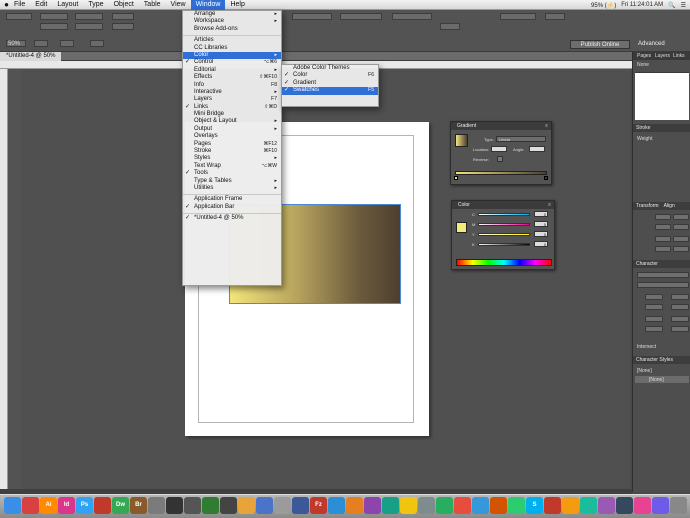 The height and width of the screenshot is (518, 690). I want to click on stroke-weight-field, so click(312, 16).